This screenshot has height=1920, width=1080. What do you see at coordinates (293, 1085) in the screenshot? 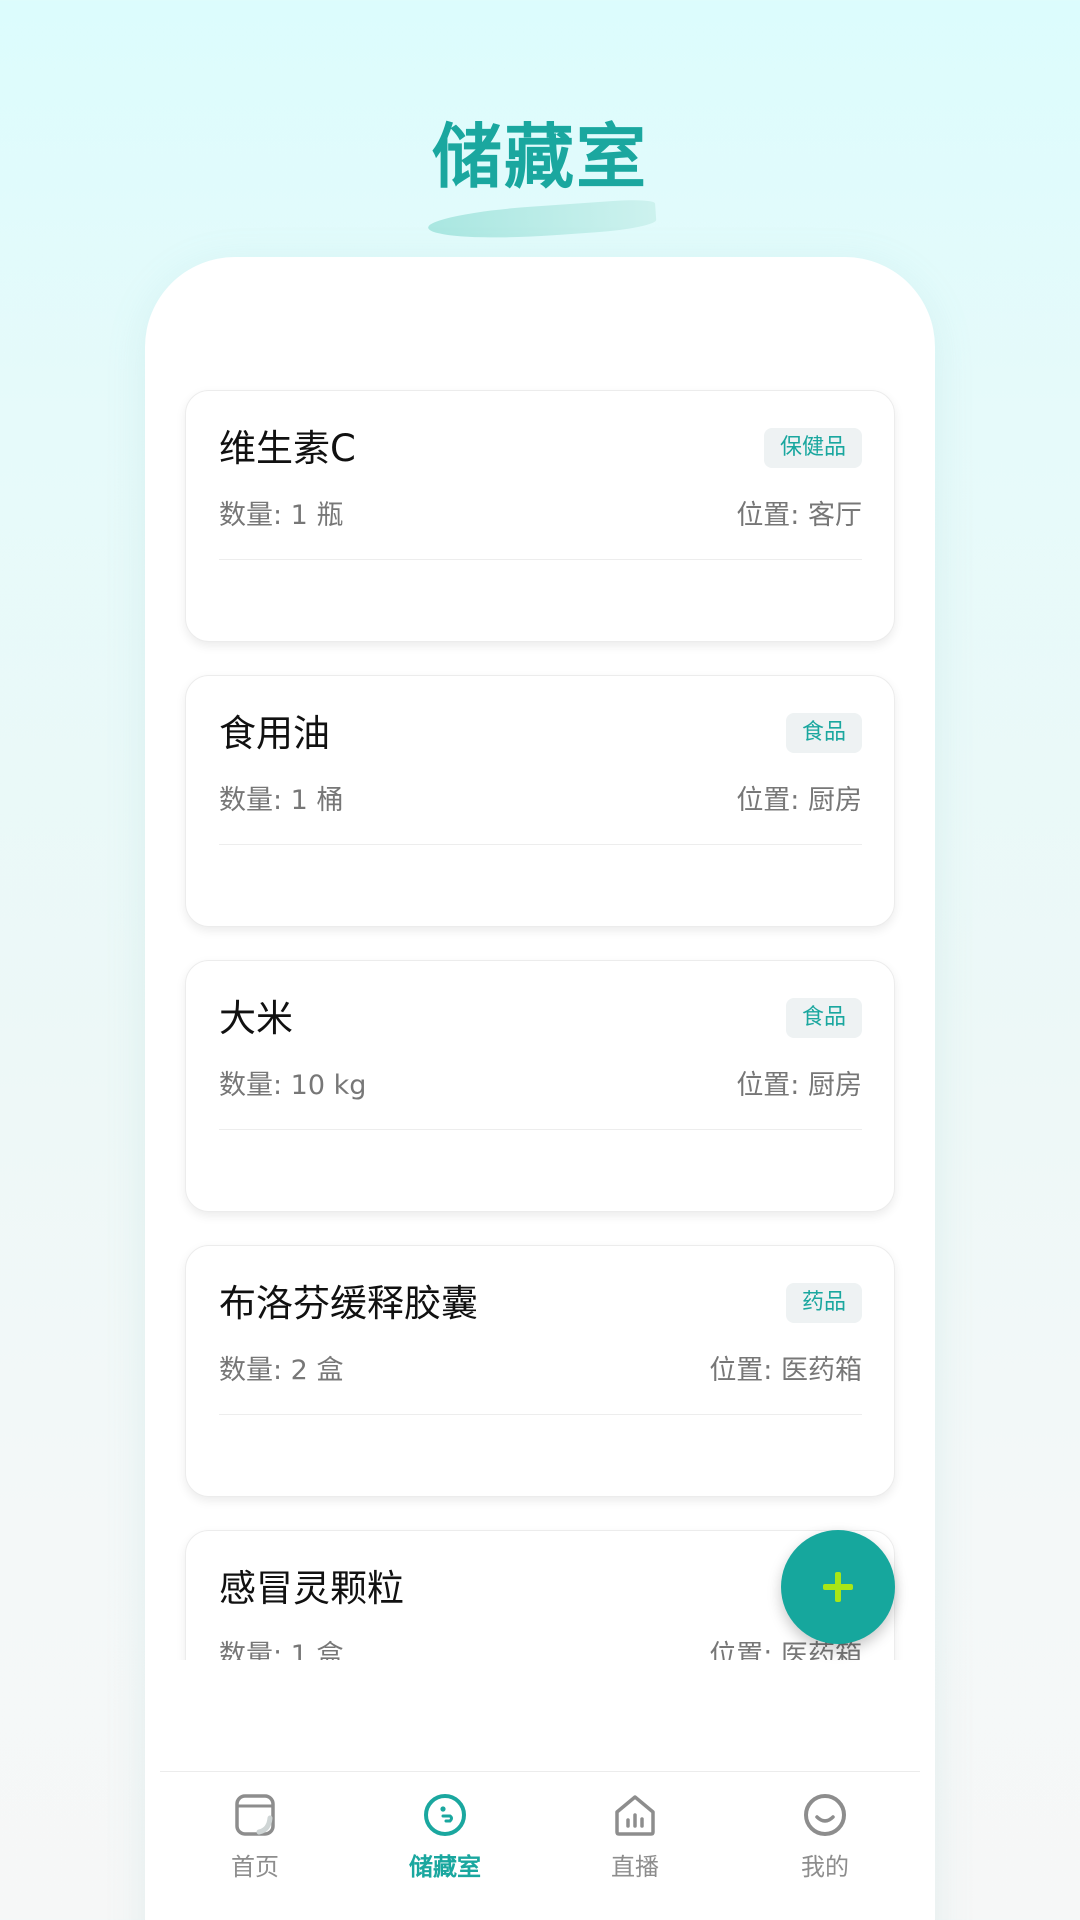
I see `item-quantity: 数量: 10 kg` at bounding box center [293, 1085].